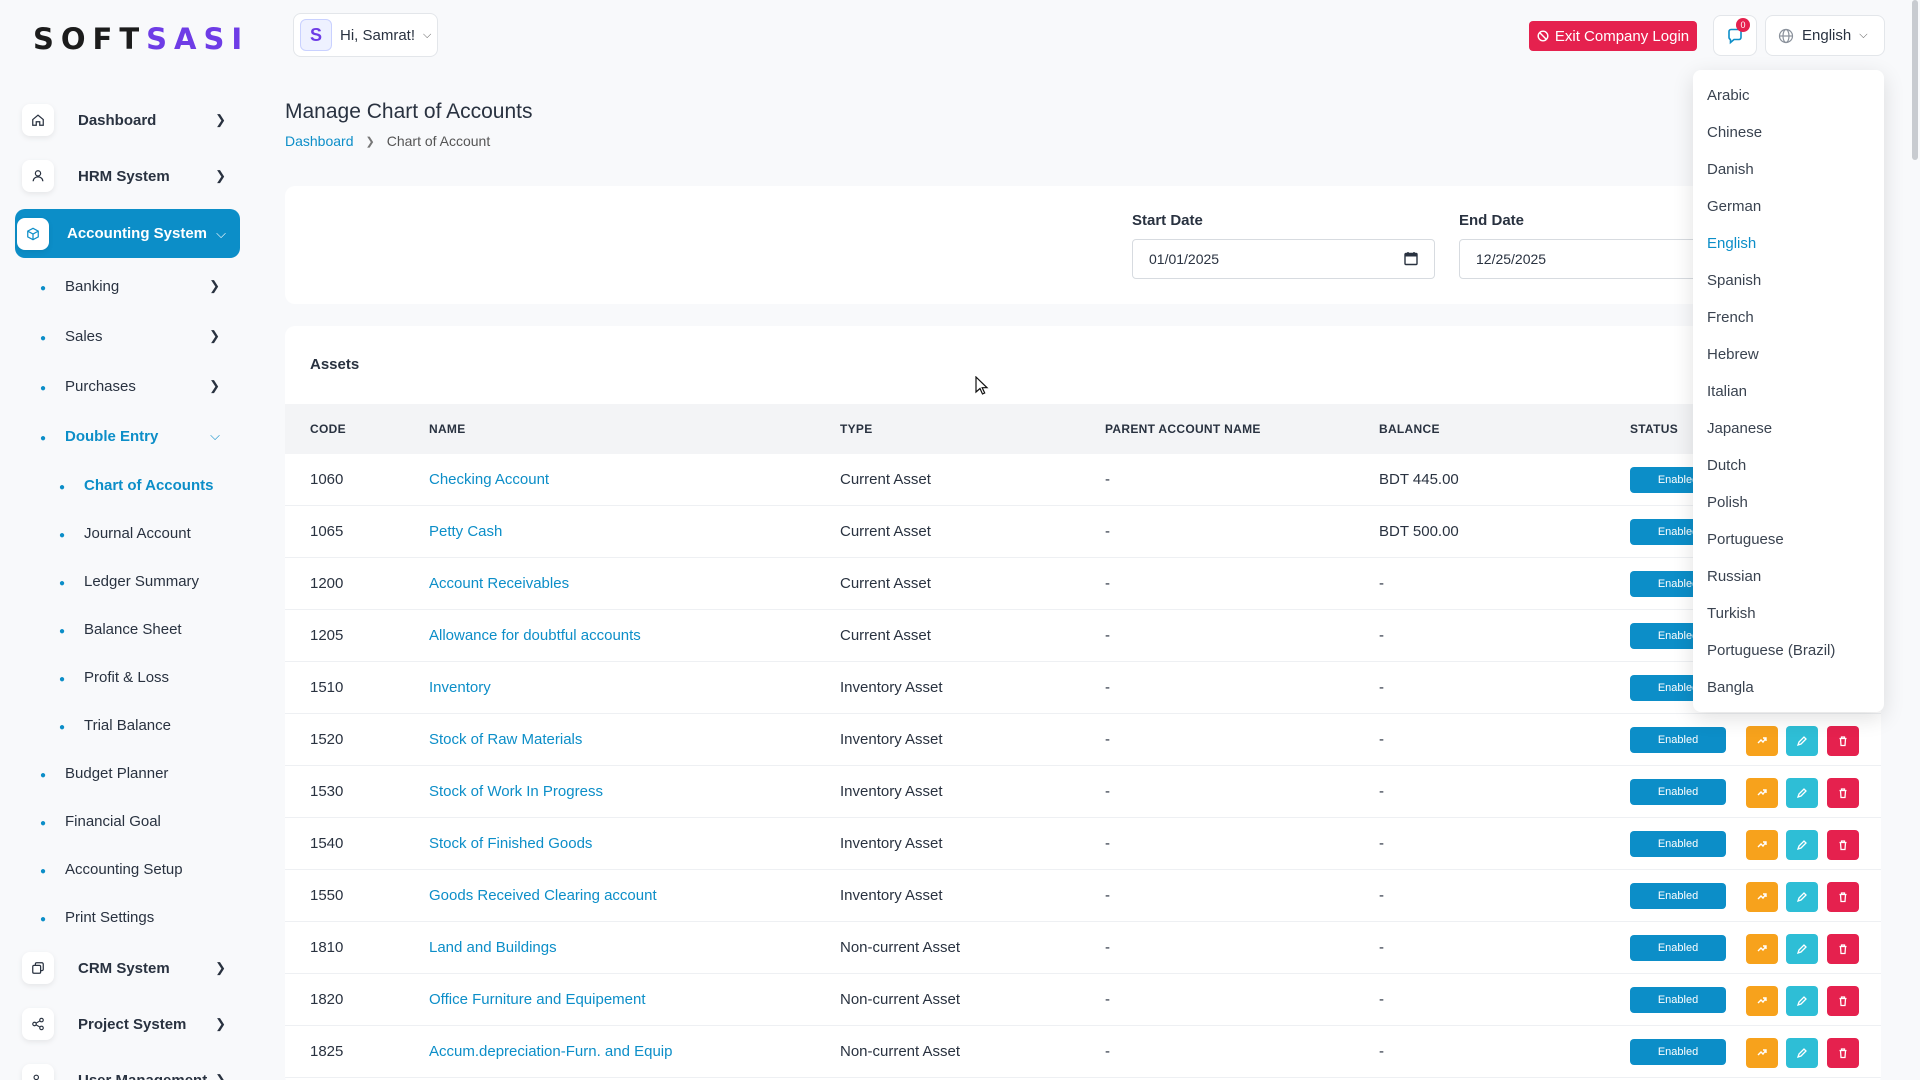 This screenshot has width=1920, height=1080. I want to click on account-name-link: Accum.depreciation-Furn. and Equip, so click(550, 1051).